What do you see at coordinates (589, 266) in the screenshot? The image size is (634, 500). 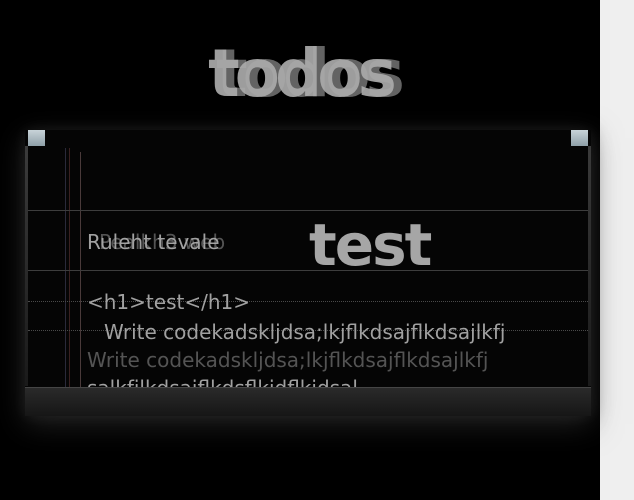 I see `panel-right-edge` at bounding box center [589, 266].